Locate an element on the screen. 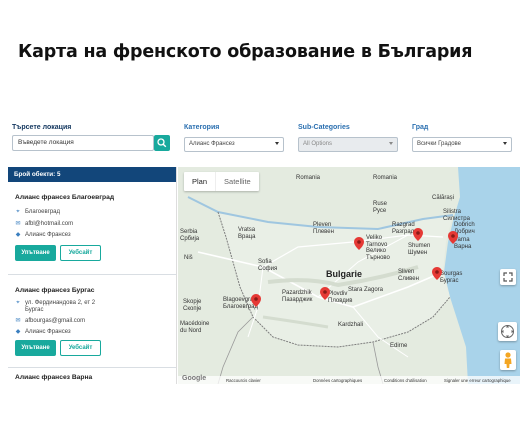 This screenshot has height=446, width=520. map-marker-veliko-tarnovo is located at coordinates (359, 243).